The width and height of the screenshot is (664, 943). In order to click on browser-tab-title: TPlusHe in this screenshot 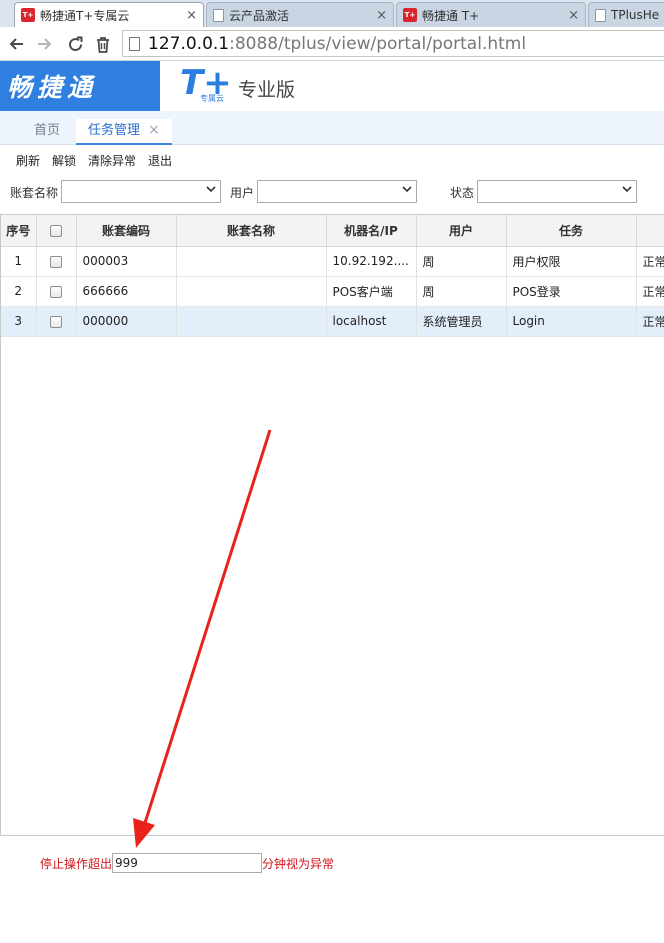, I will do `click(635, 15)`.